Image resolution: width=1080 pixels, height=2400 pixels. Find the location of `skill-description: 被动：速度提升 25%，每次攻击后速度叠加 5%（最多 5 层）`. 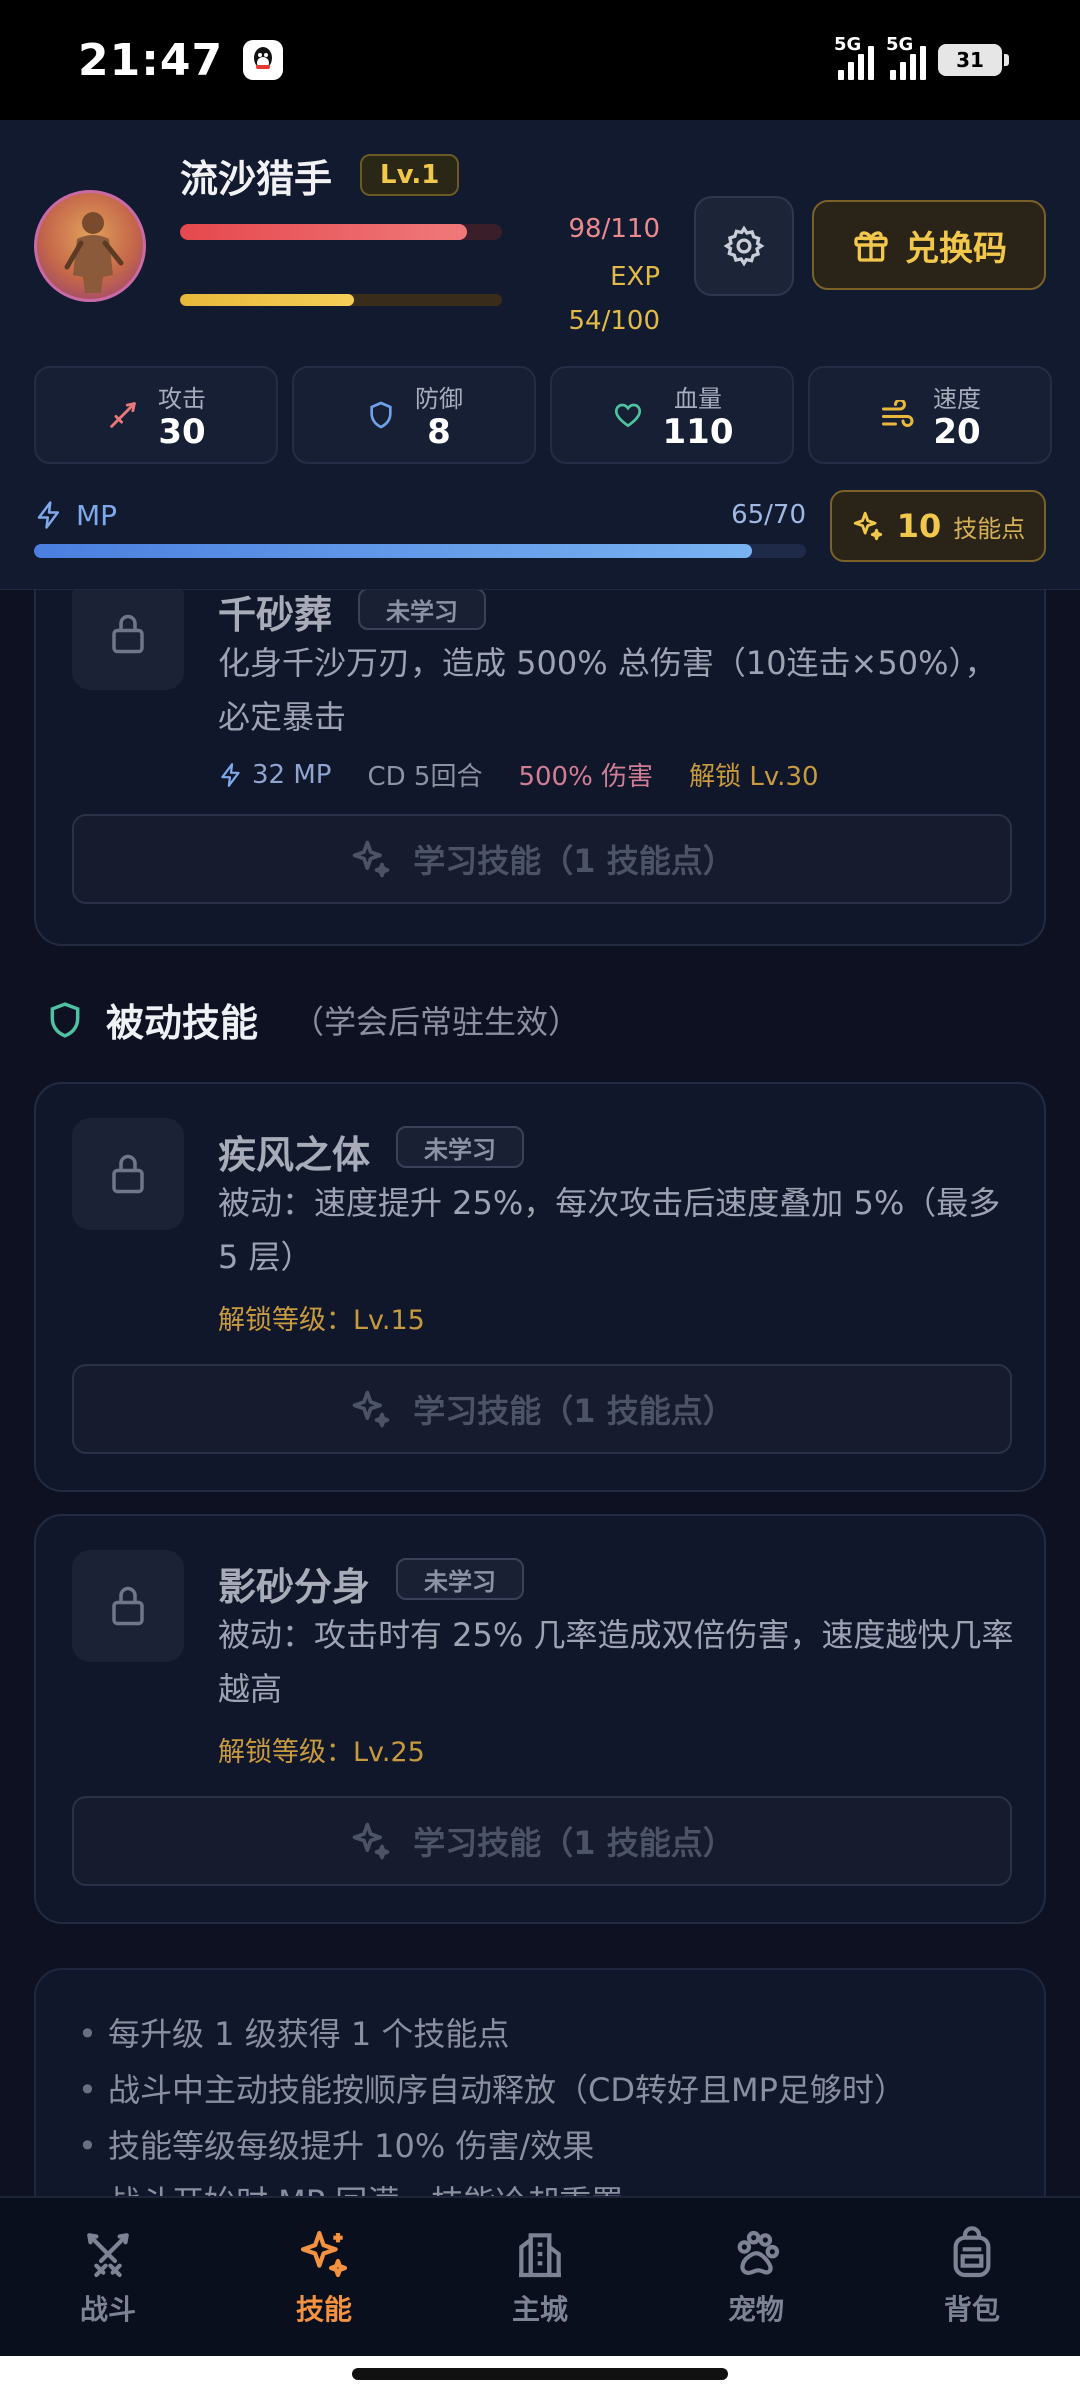

skill-description: 被动：速度提升 25%，每次攻击后速度叠加 5%（最多 5 层） is located at coordinates (609, 1230).